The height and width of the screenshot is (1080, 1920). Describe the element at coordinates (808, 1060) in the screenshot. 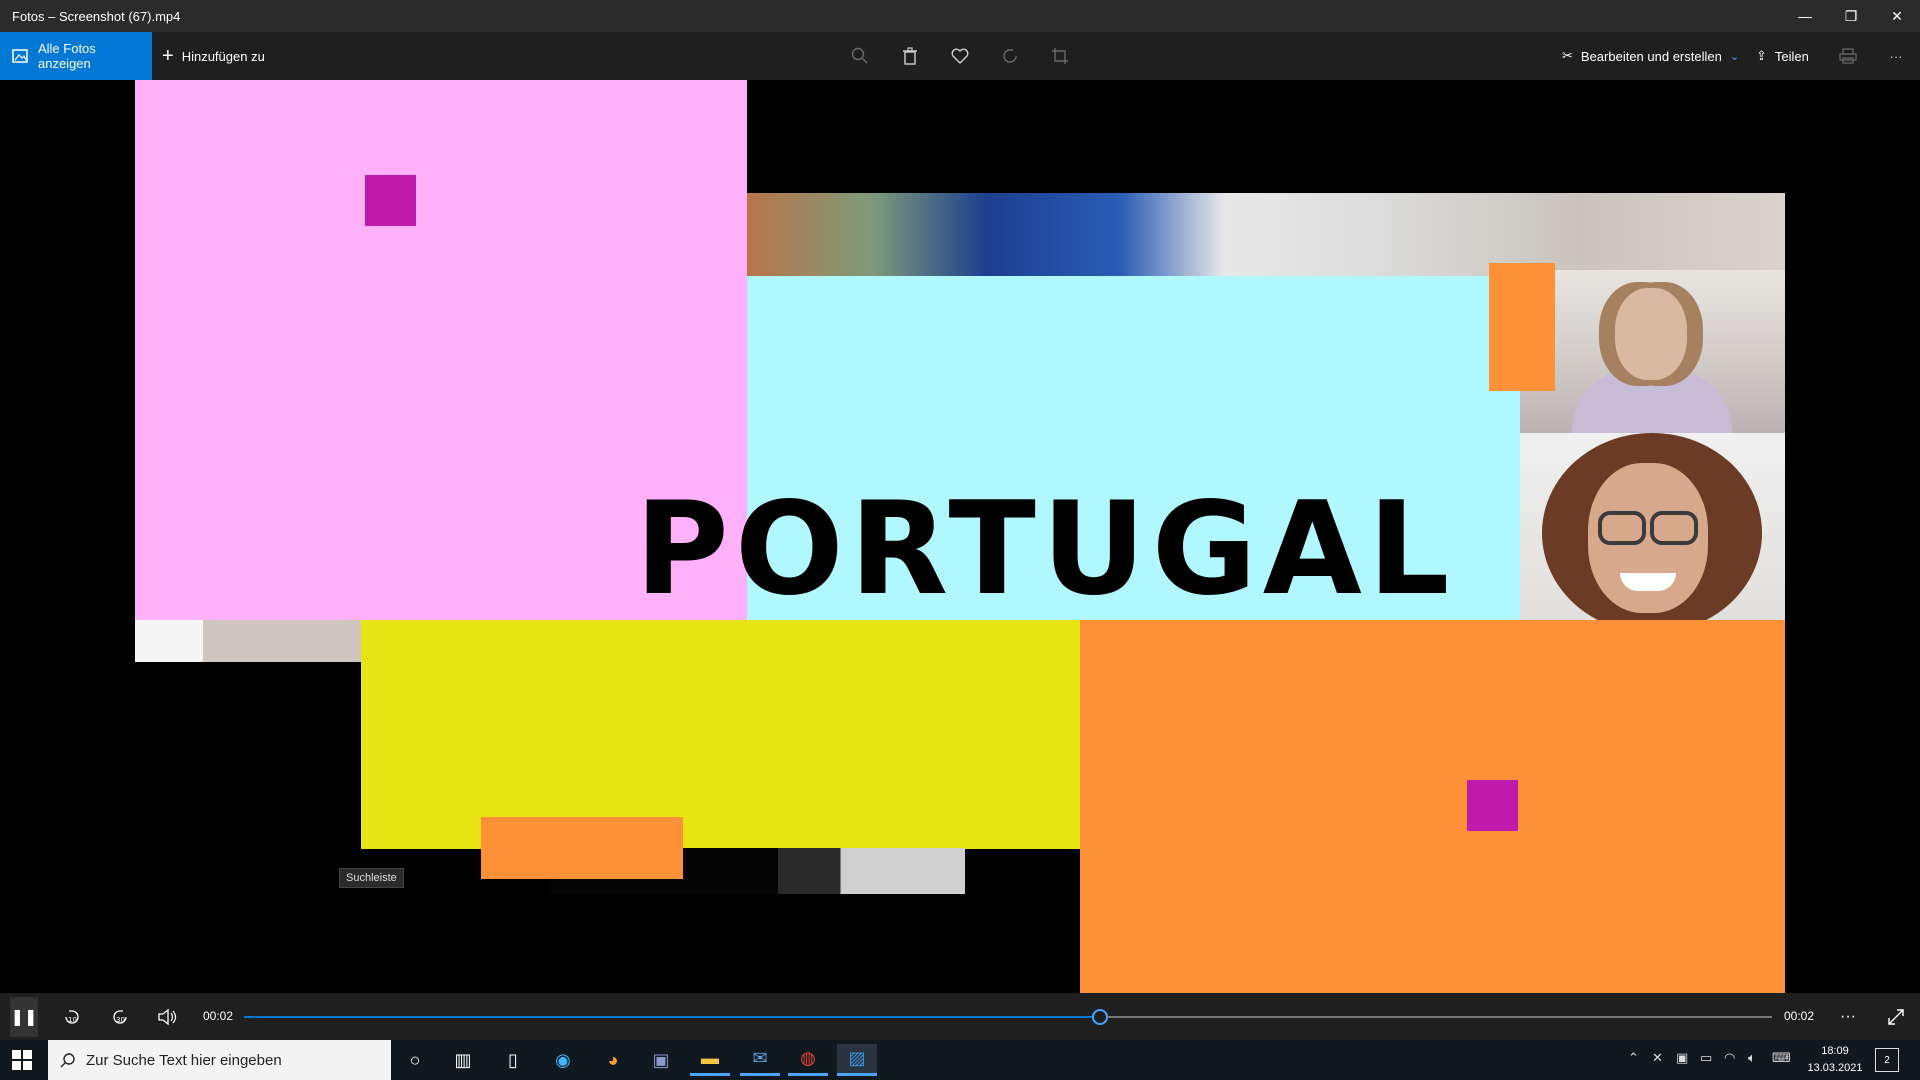

I see `chrome-icon: ◍` at that location.